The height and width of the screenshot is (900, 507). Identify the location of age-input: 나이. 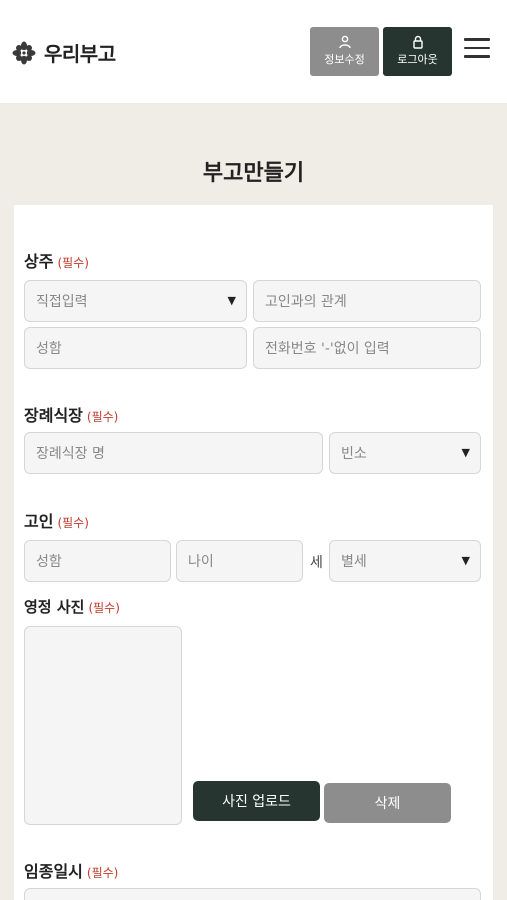
(239, 561).